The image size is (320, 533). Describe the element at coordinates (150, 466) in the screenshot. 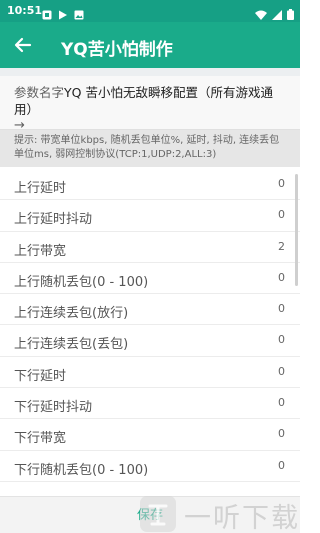

I see `list-item: 下行随机丢包(0 - 100) 0` at that location.